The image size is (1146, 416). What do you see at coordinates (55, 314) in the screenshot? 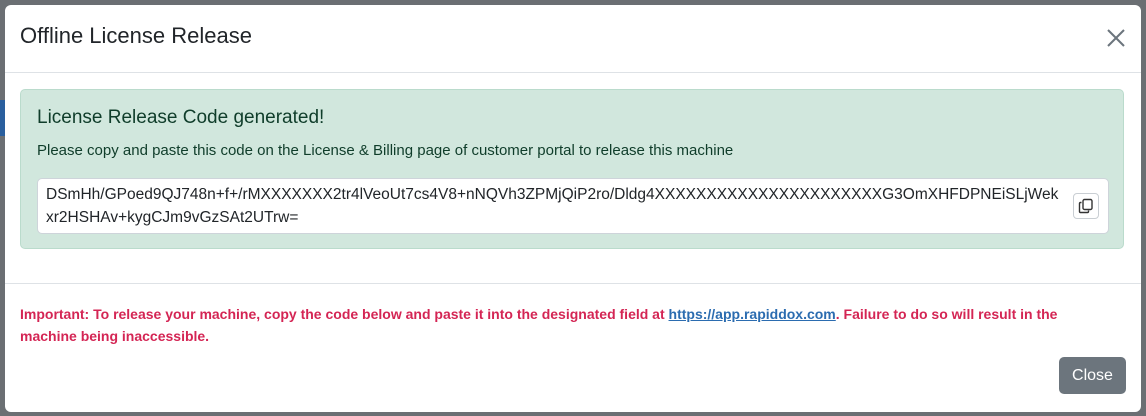
I see `important-label: Important:` at bounding box center [55, 314].